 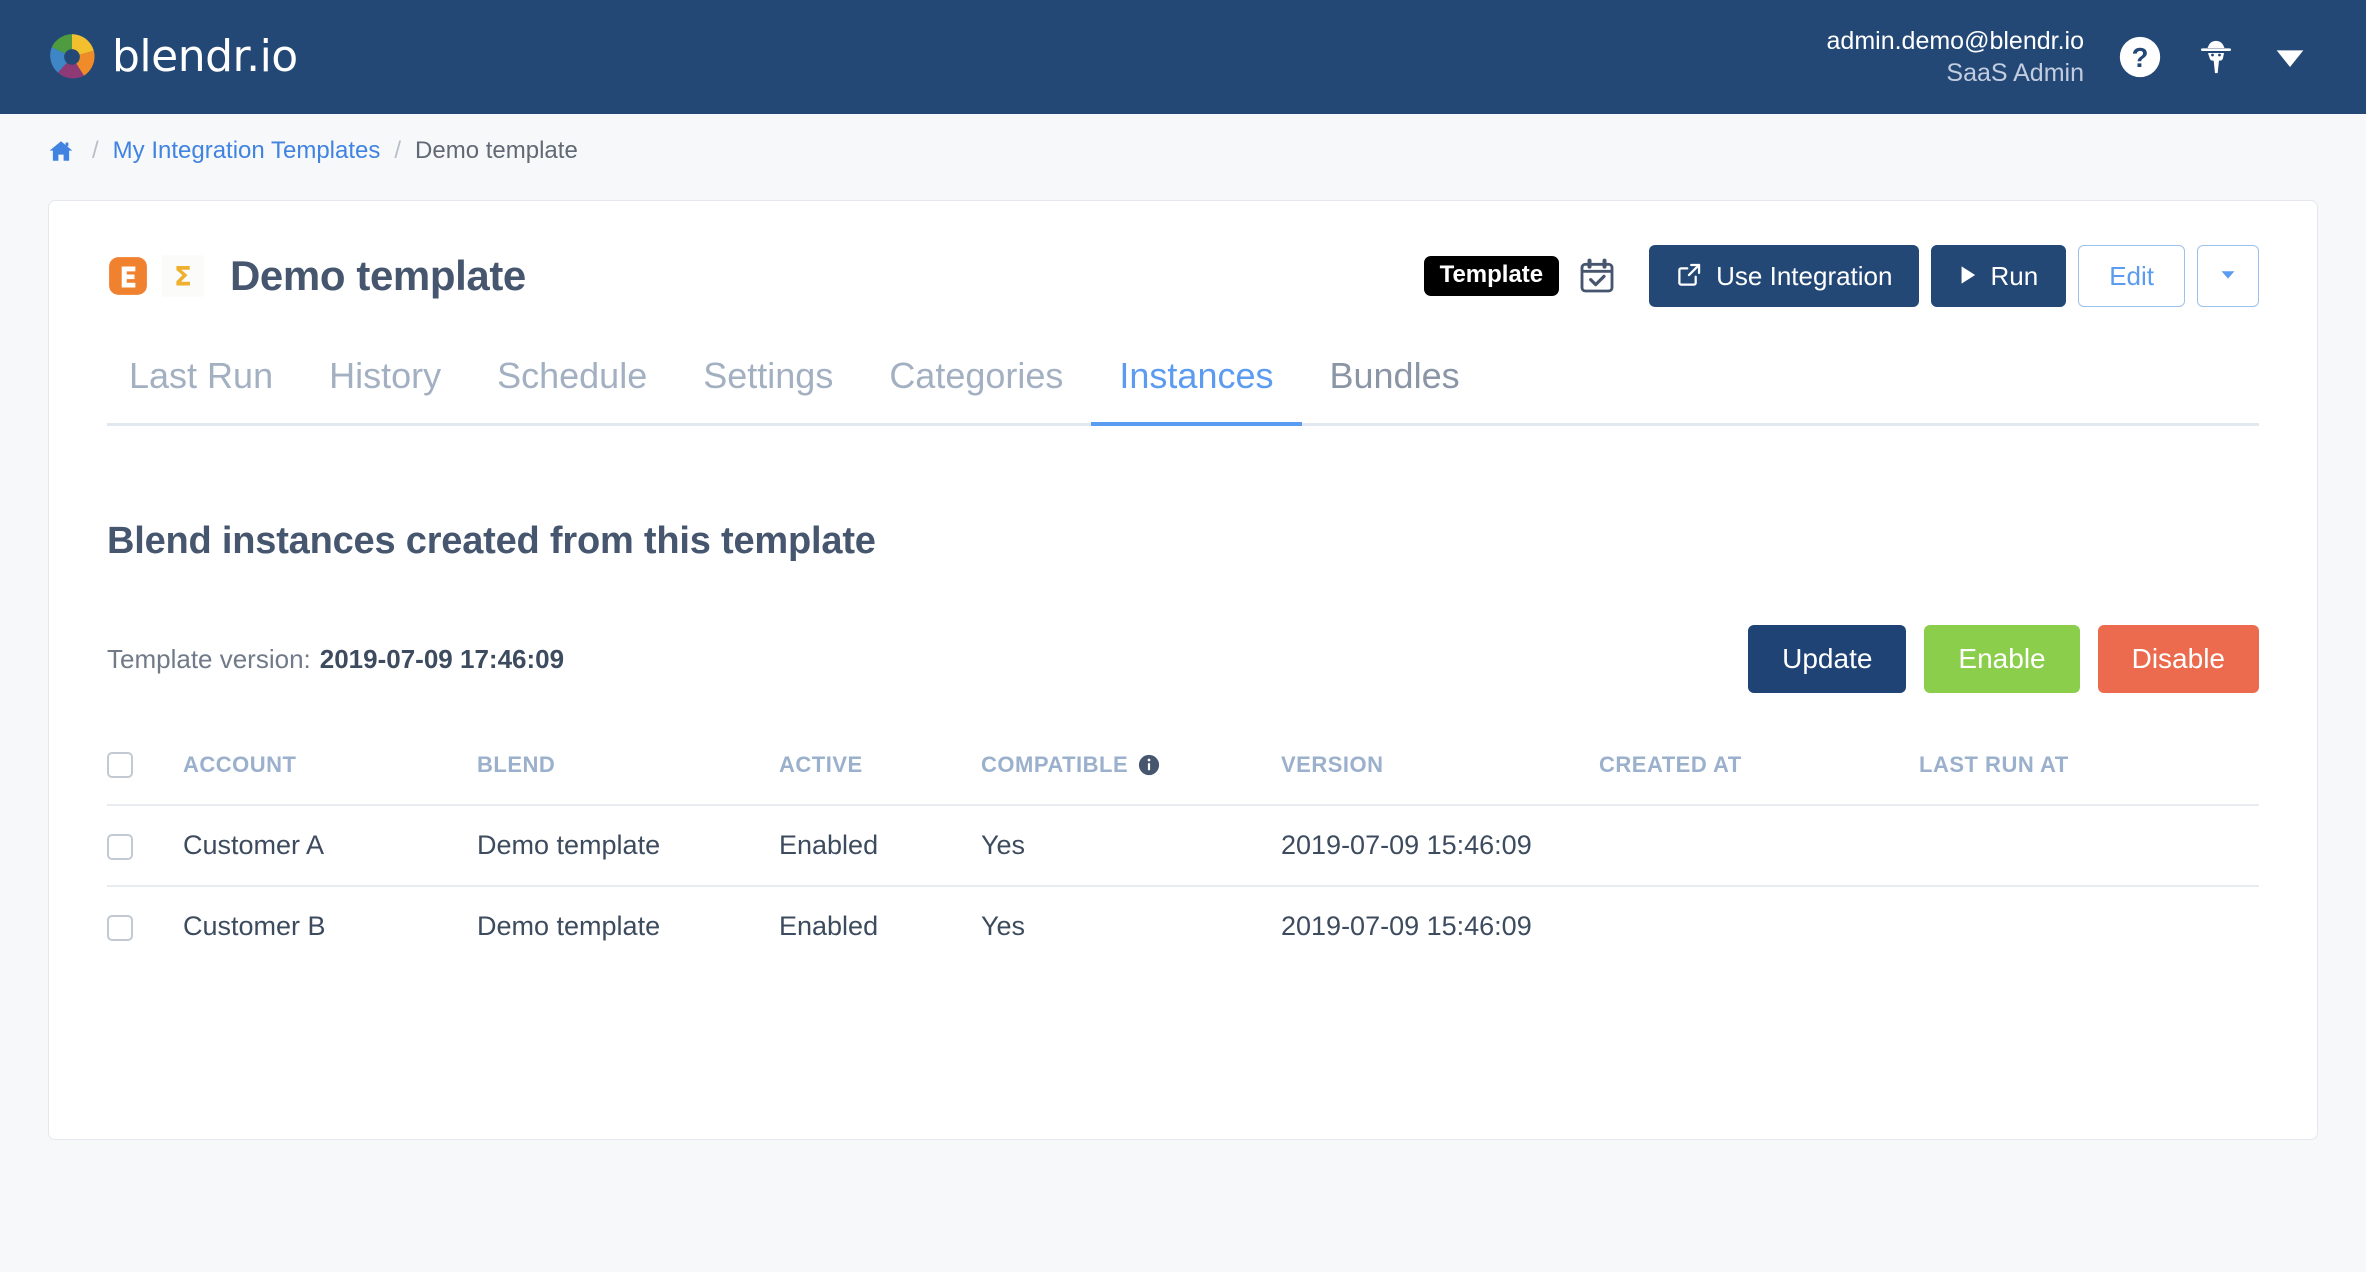 I want to click on user-email: admin.demo@blendr.io, so click(x=1955, y=41).